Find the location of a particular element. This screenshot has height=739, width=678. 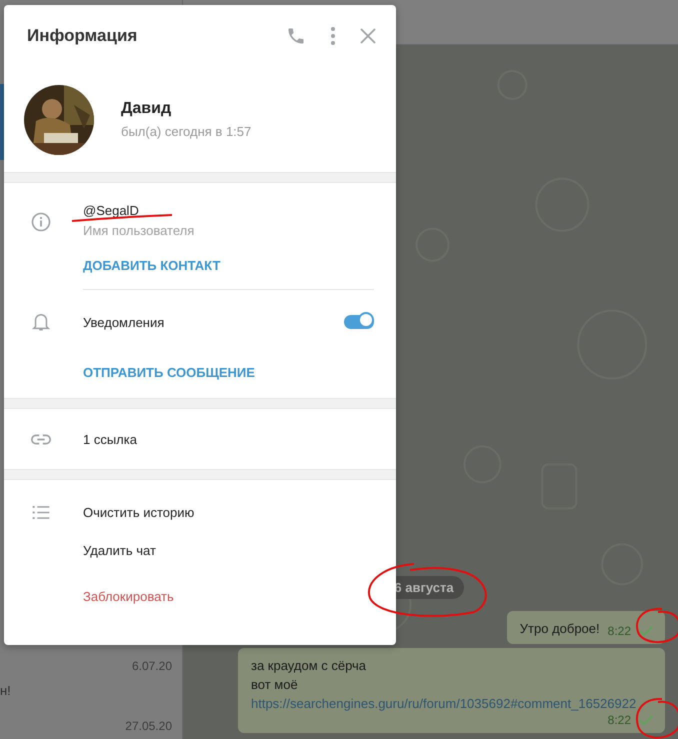

message-text: за краудом с сёрча is located at coordinates (309, 666).